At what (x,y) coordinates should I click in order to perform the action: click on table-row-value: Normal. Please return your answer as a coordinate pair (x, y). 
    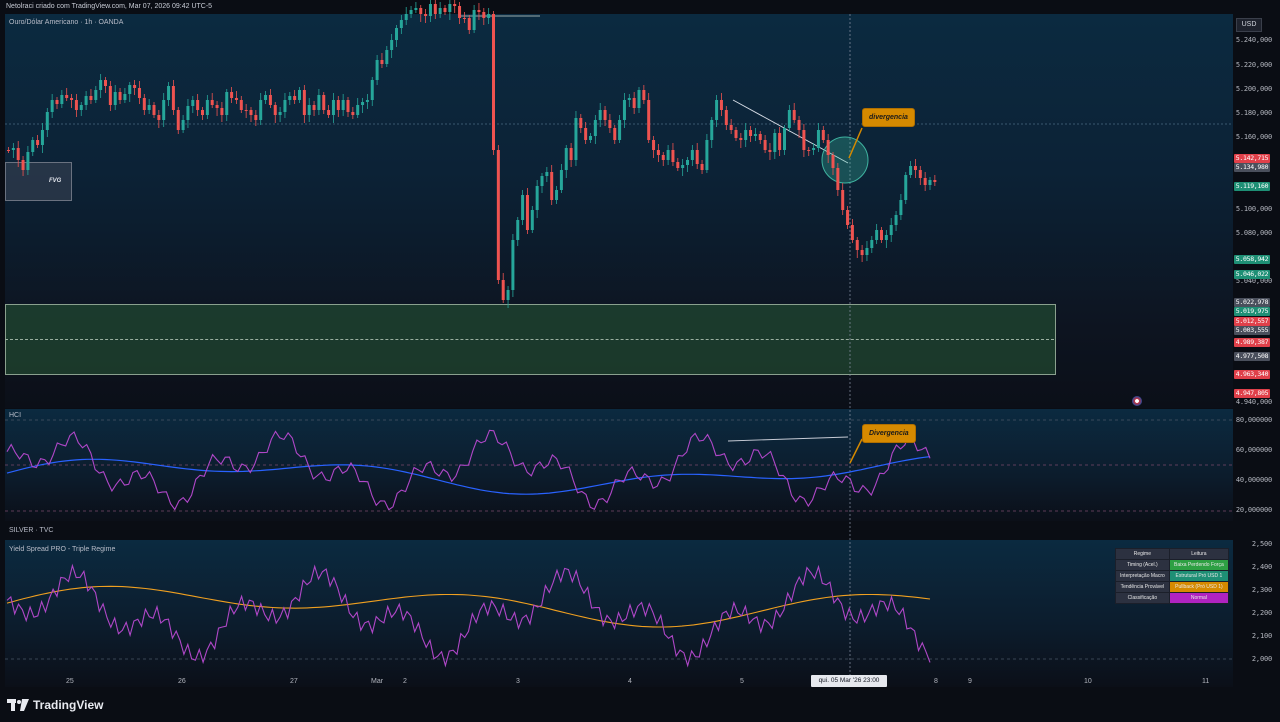
    Looking at the image, I should click on (1199, 598).